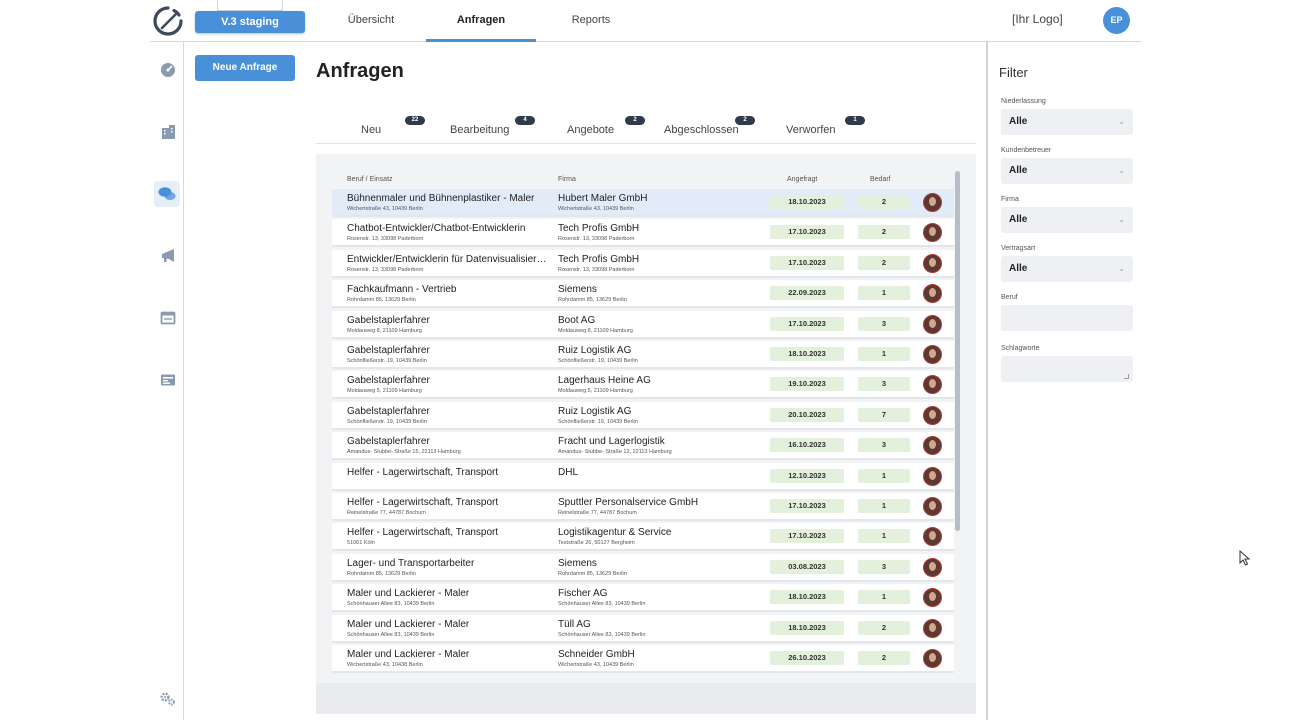 The height and width of the screenshot is (720, 1292). I want to click on column-header-need: Bedarf, so click(880, 179).